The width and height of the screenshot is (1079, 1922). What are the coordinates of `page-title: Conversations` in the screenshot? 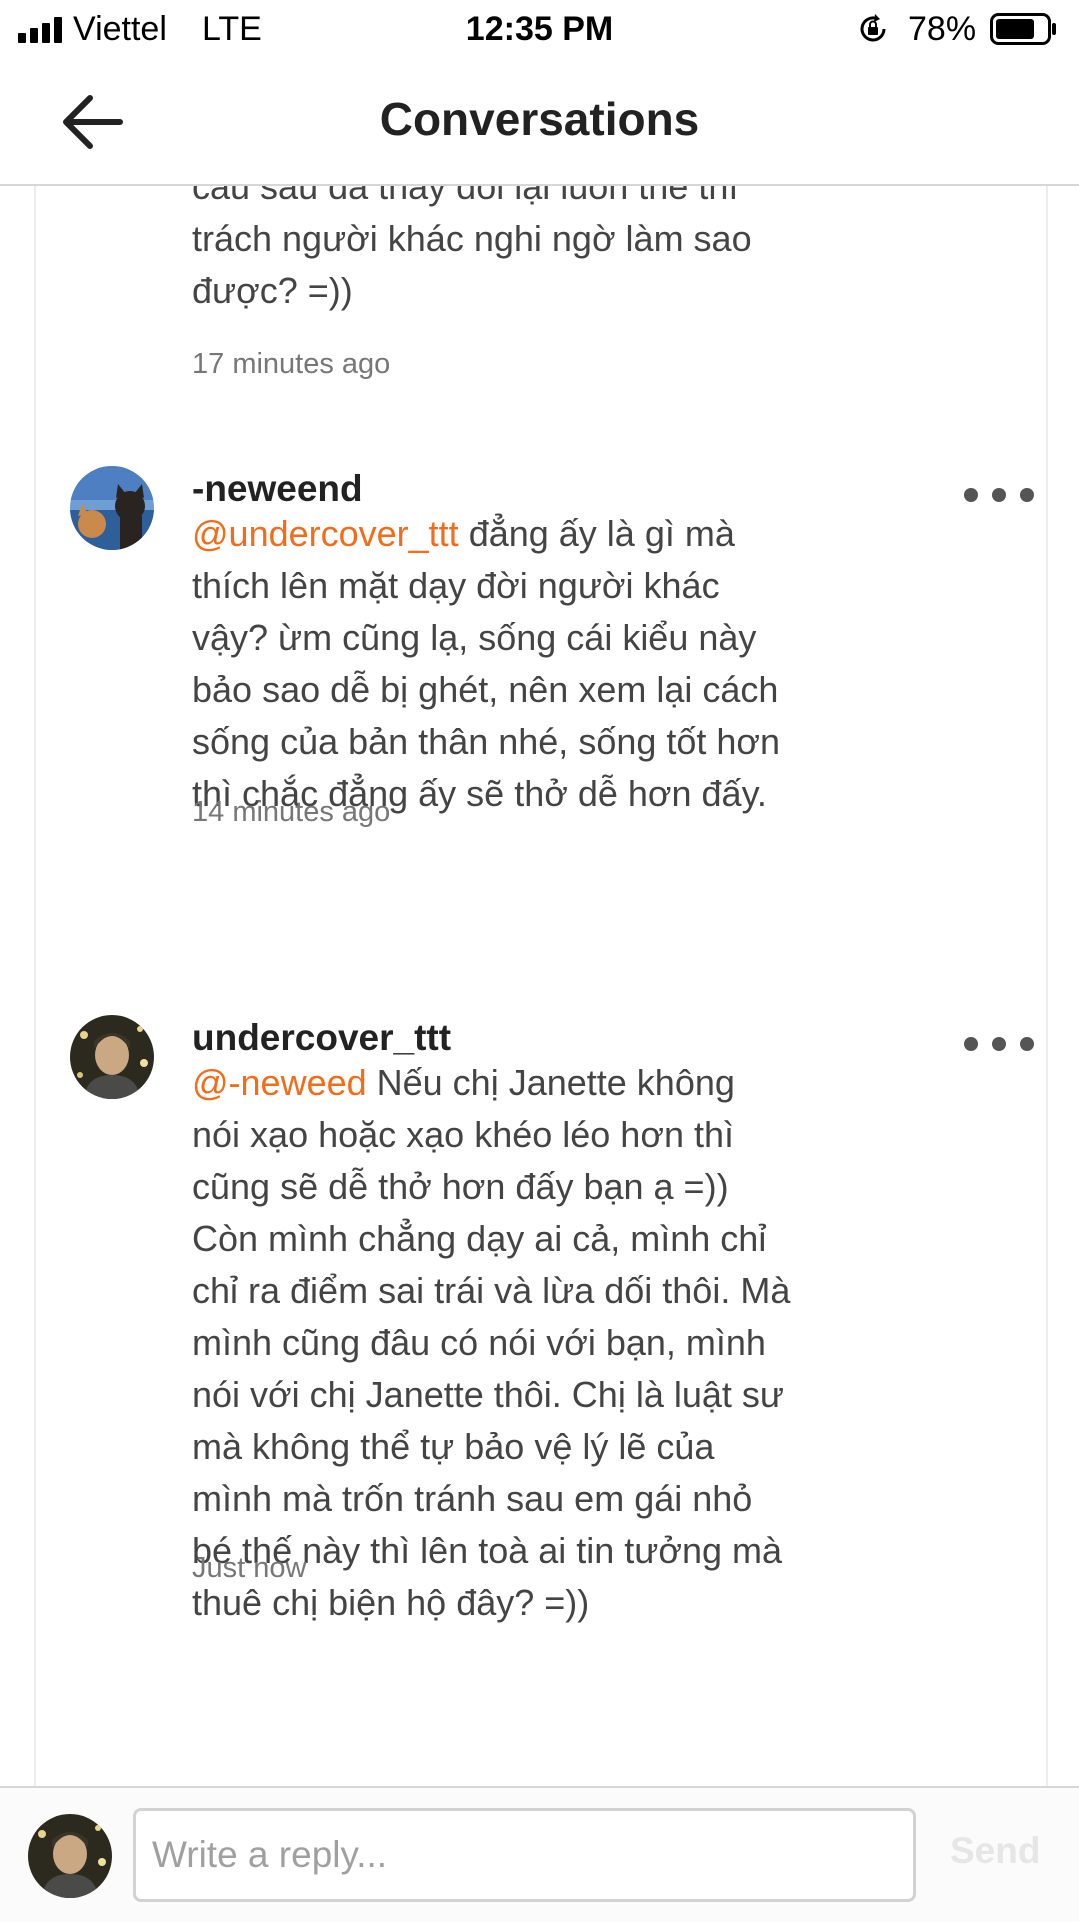 It's located at (539, 119).